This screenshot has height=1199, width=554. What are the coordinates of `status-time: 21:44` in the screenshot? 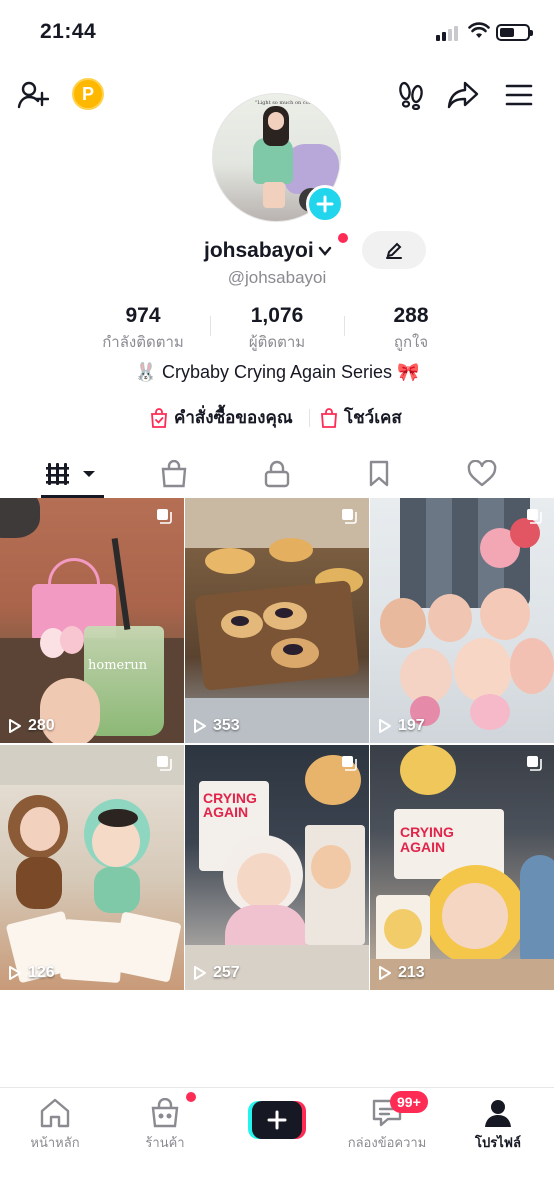 It's located at (68, 31).